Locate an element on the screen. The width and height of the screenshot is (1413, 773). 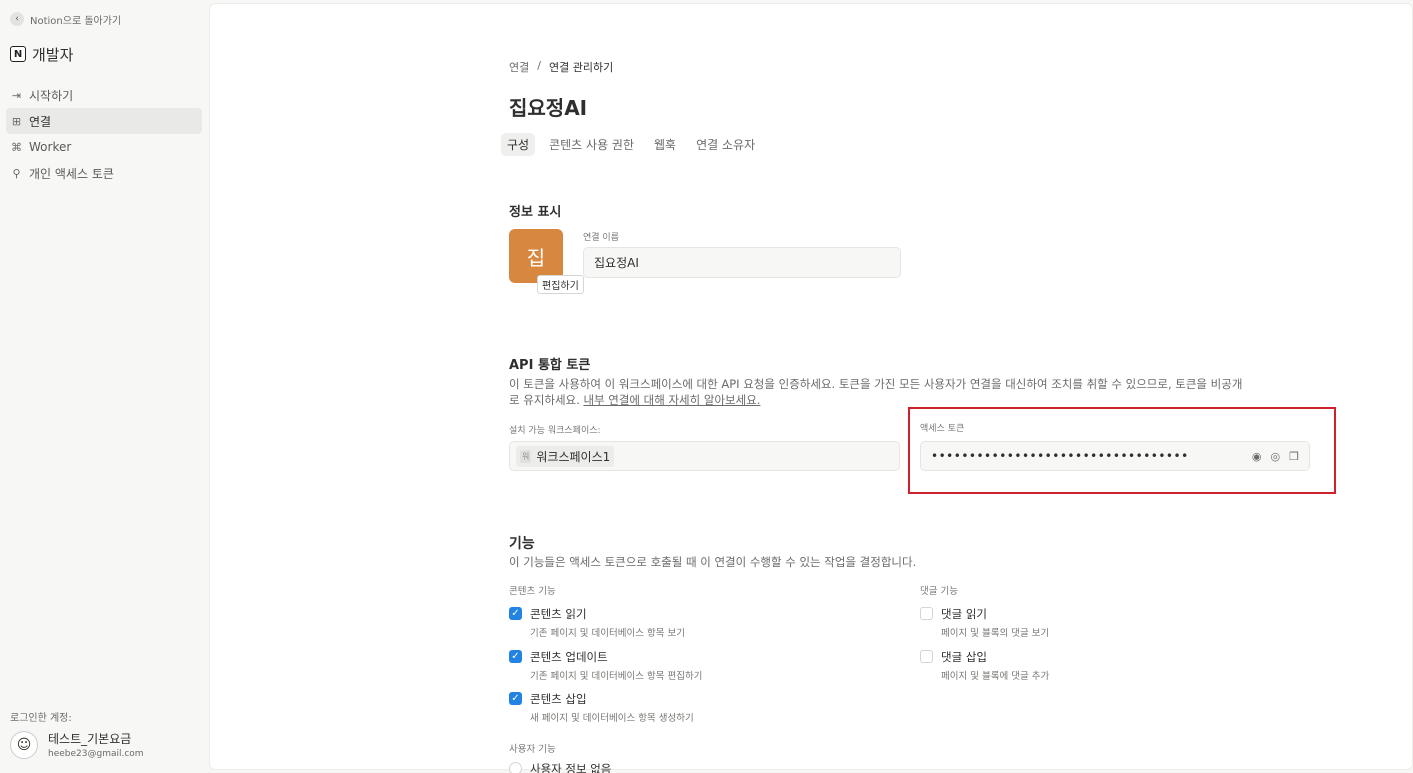
content-capabilities-label: 콘텐츠 기능 is located at coordinates (532, 591).